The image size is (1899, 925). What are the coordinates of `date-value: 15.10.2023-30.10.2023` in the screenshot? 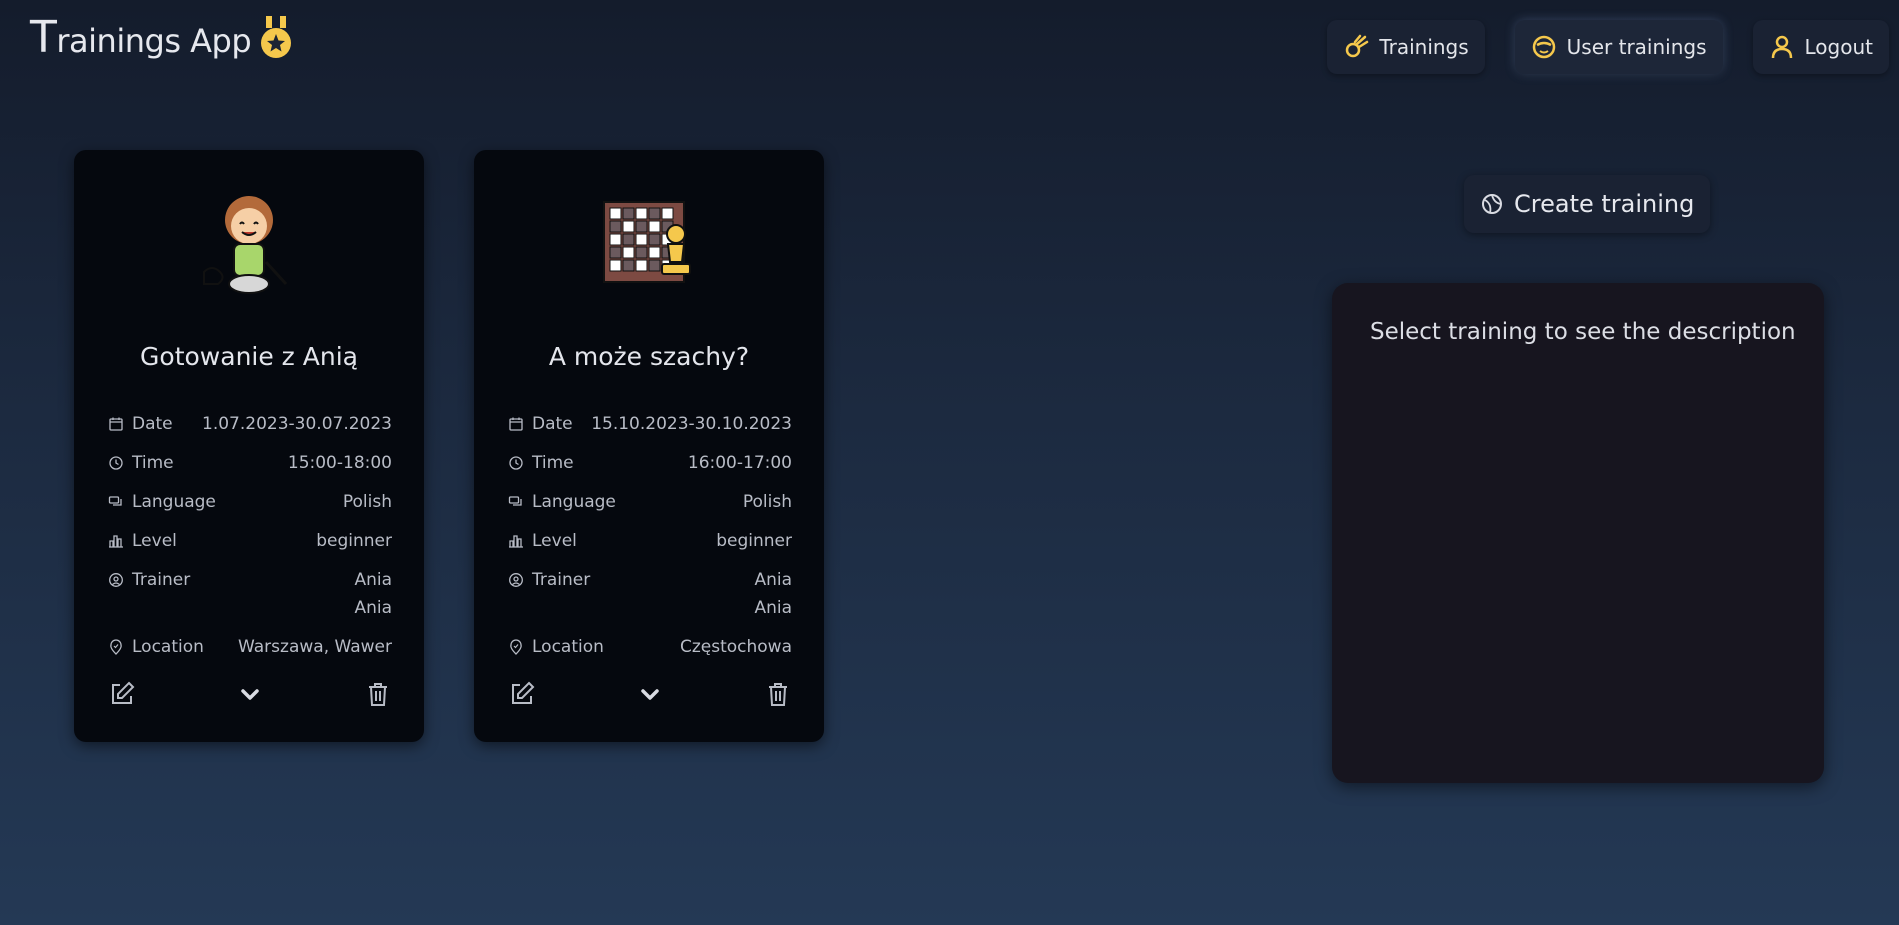 It's located at (691, 424).